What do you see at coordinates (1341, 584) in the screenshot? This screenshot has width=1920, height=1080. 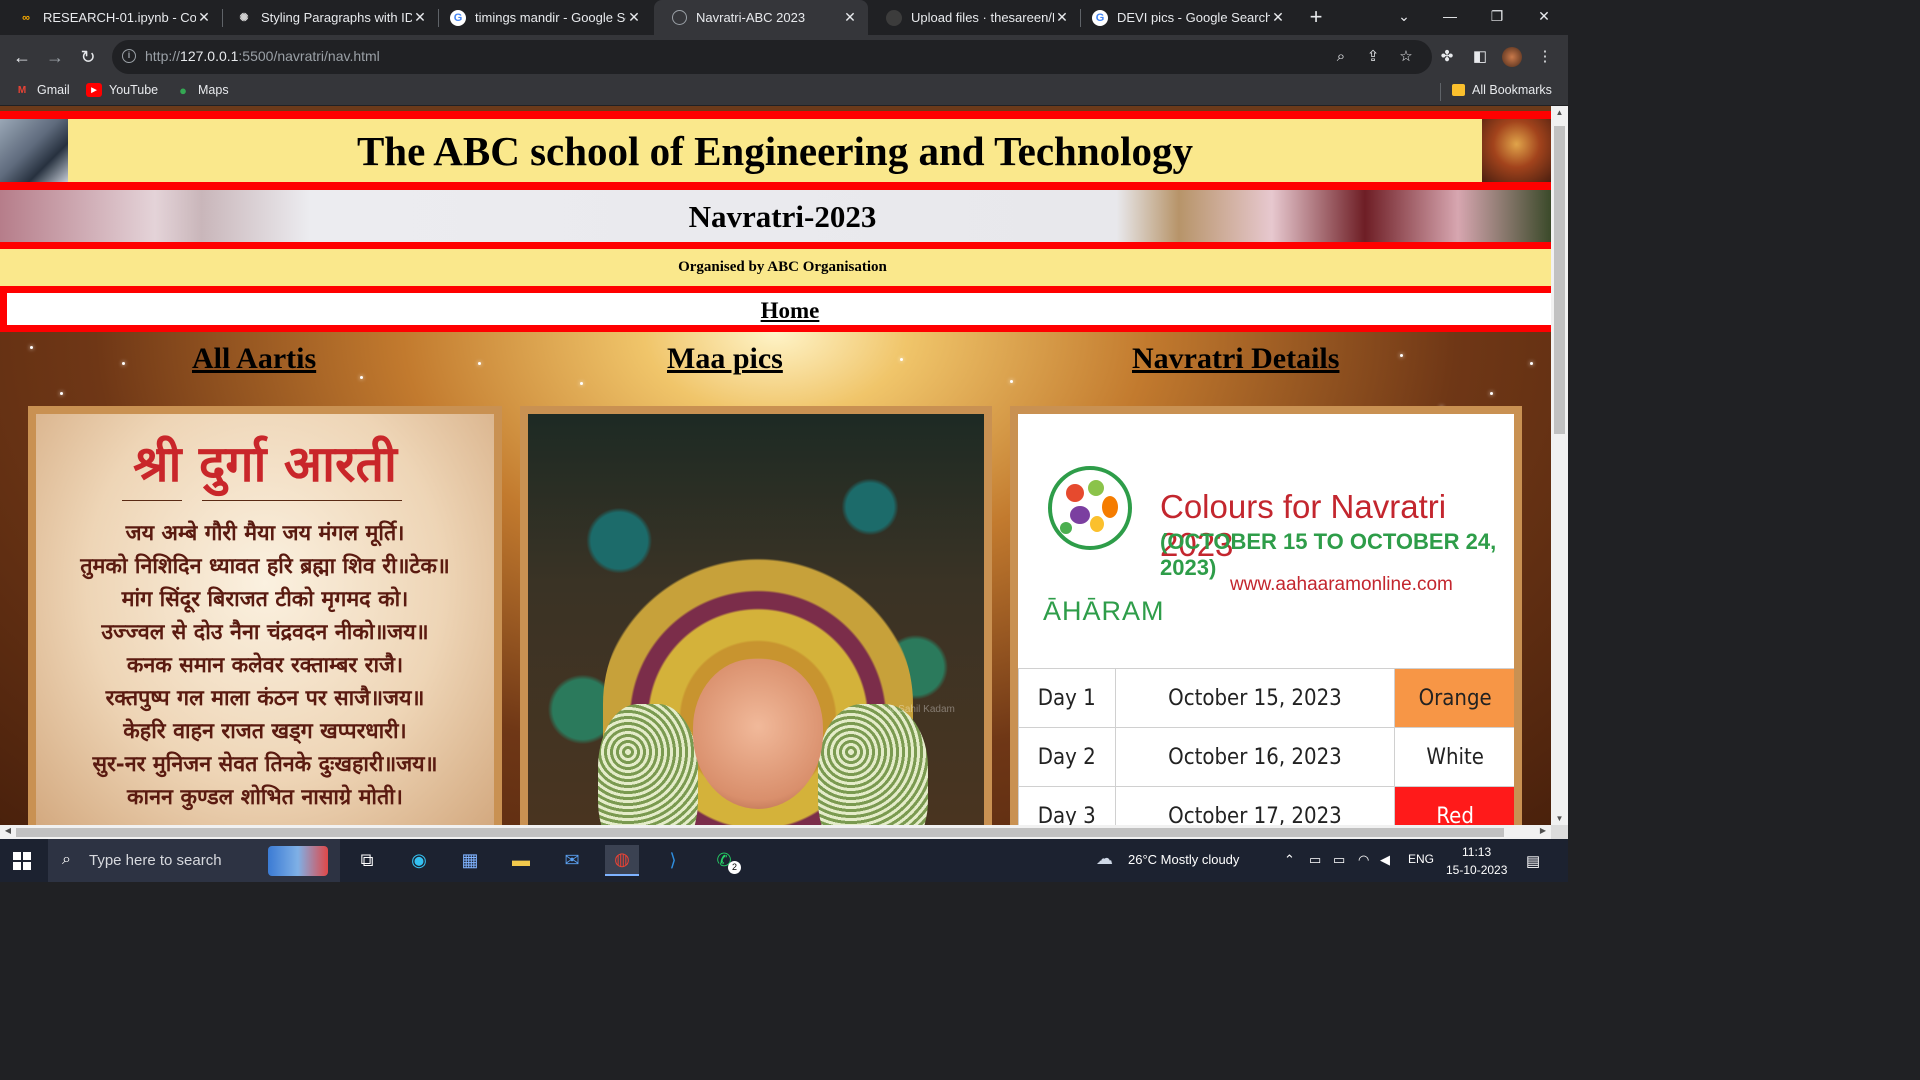 I see `colours-website: www.aahaaramonline.com` at bounding box center [1341, 584].